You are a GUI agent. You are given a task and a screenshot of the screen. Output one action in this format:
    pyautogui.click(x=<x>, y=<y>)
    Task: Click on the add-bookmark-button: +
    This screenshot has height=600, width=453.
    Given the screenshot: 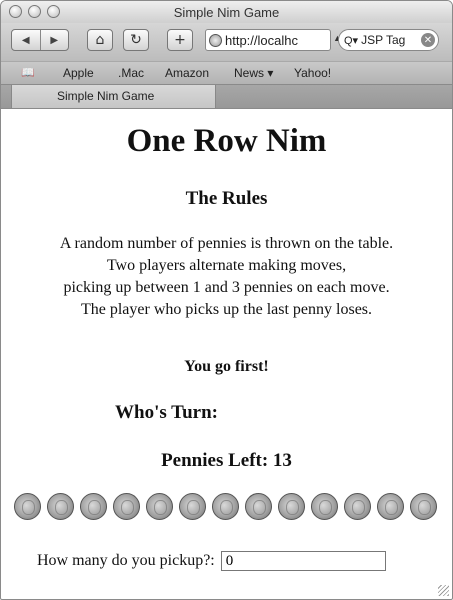 What is the action you would take?
    pyautogui.click(x=180, y=40)
    